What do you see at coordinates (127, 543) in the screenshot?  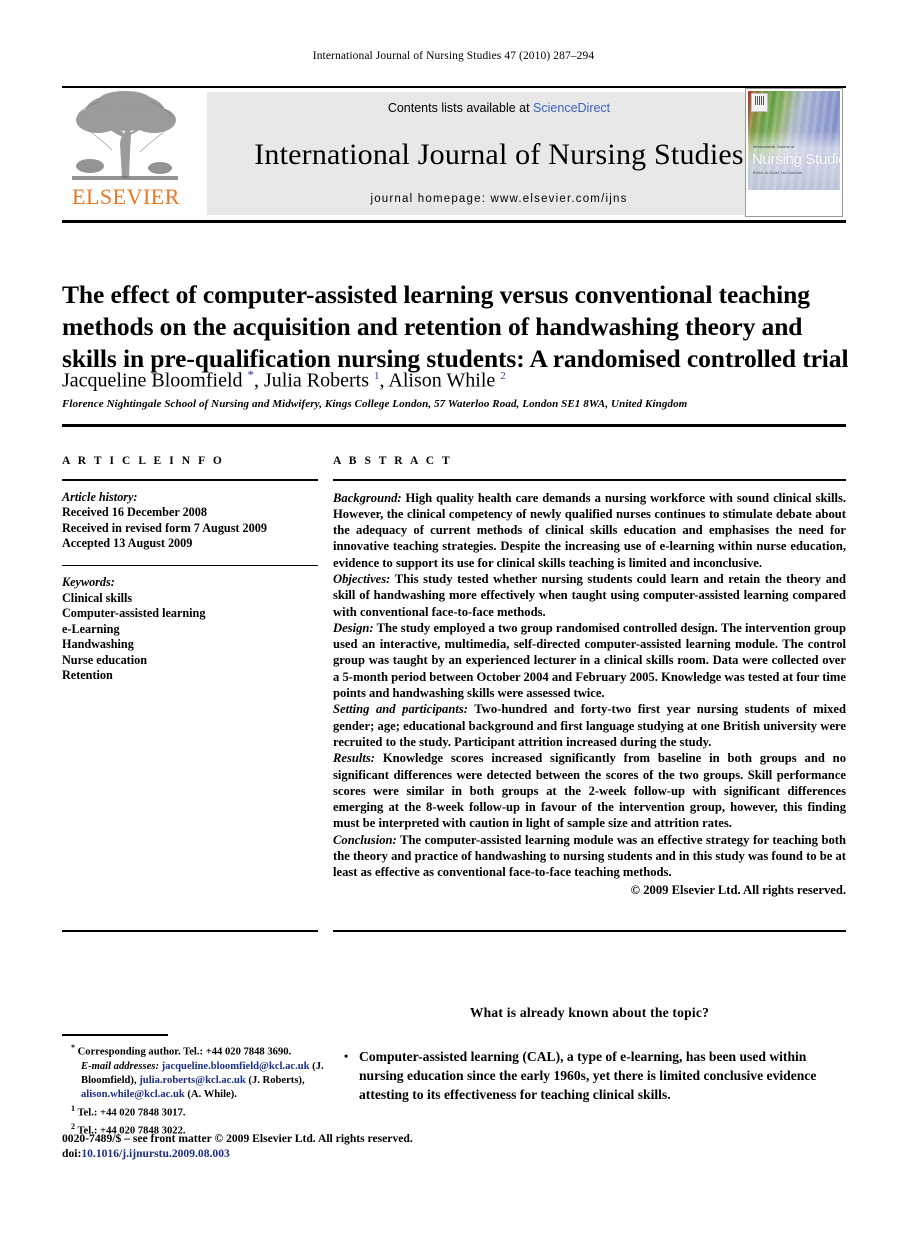 I see `history-item: Accepted 13 August 2009` at bounding box center [127, 543].